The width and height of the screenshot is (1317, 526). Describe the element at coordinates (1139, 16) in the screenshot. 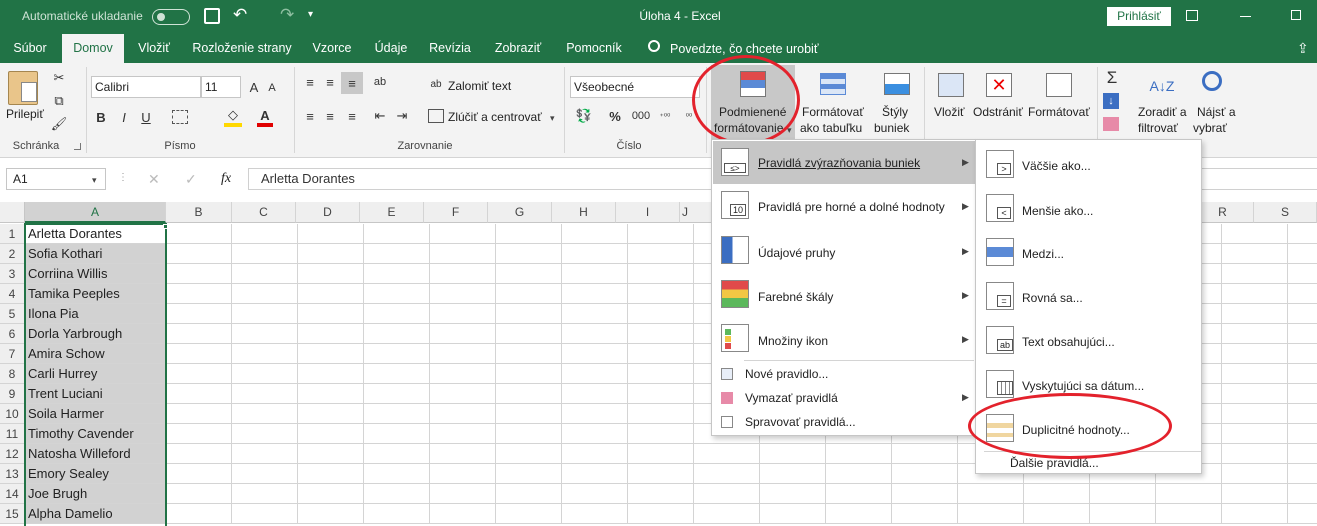

I see `signin-button: Prihlásiť` at that location.